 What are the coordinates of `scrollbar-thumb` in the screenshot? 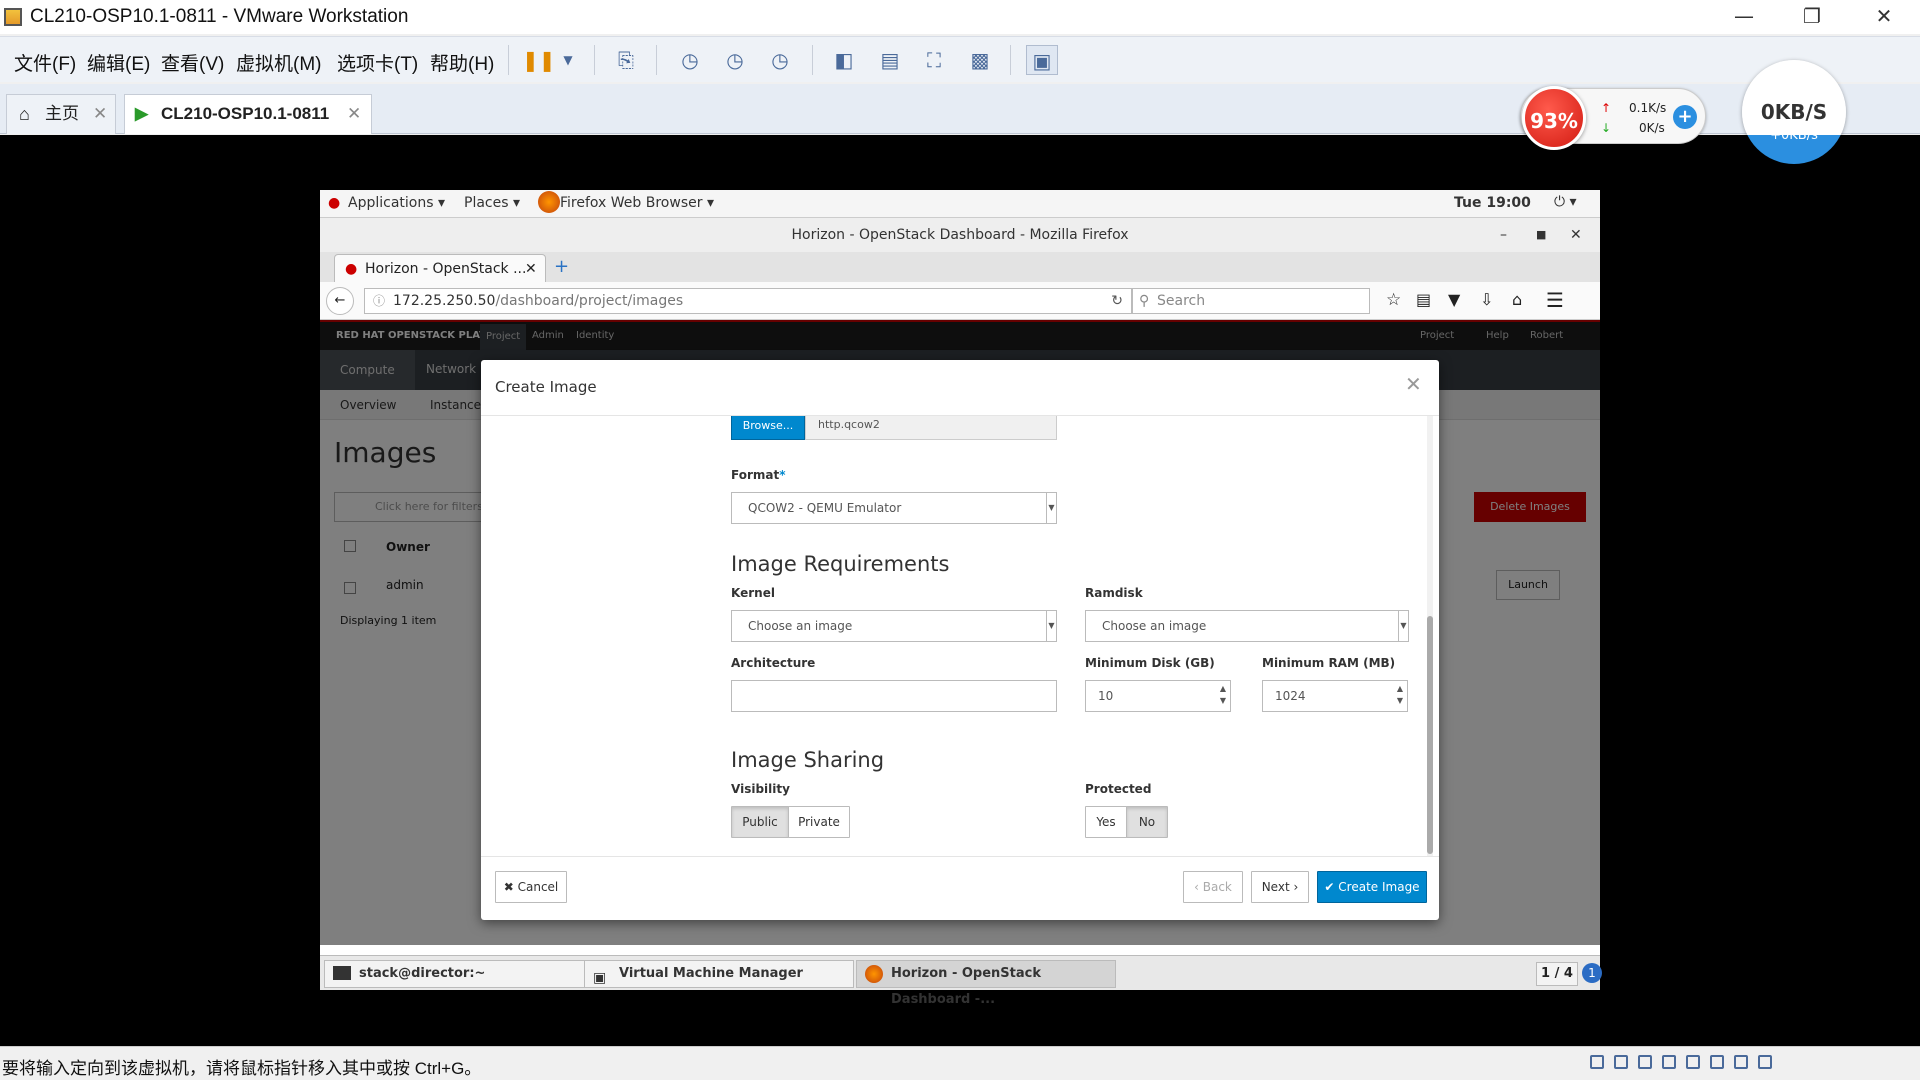 It's located at (1430, 735).